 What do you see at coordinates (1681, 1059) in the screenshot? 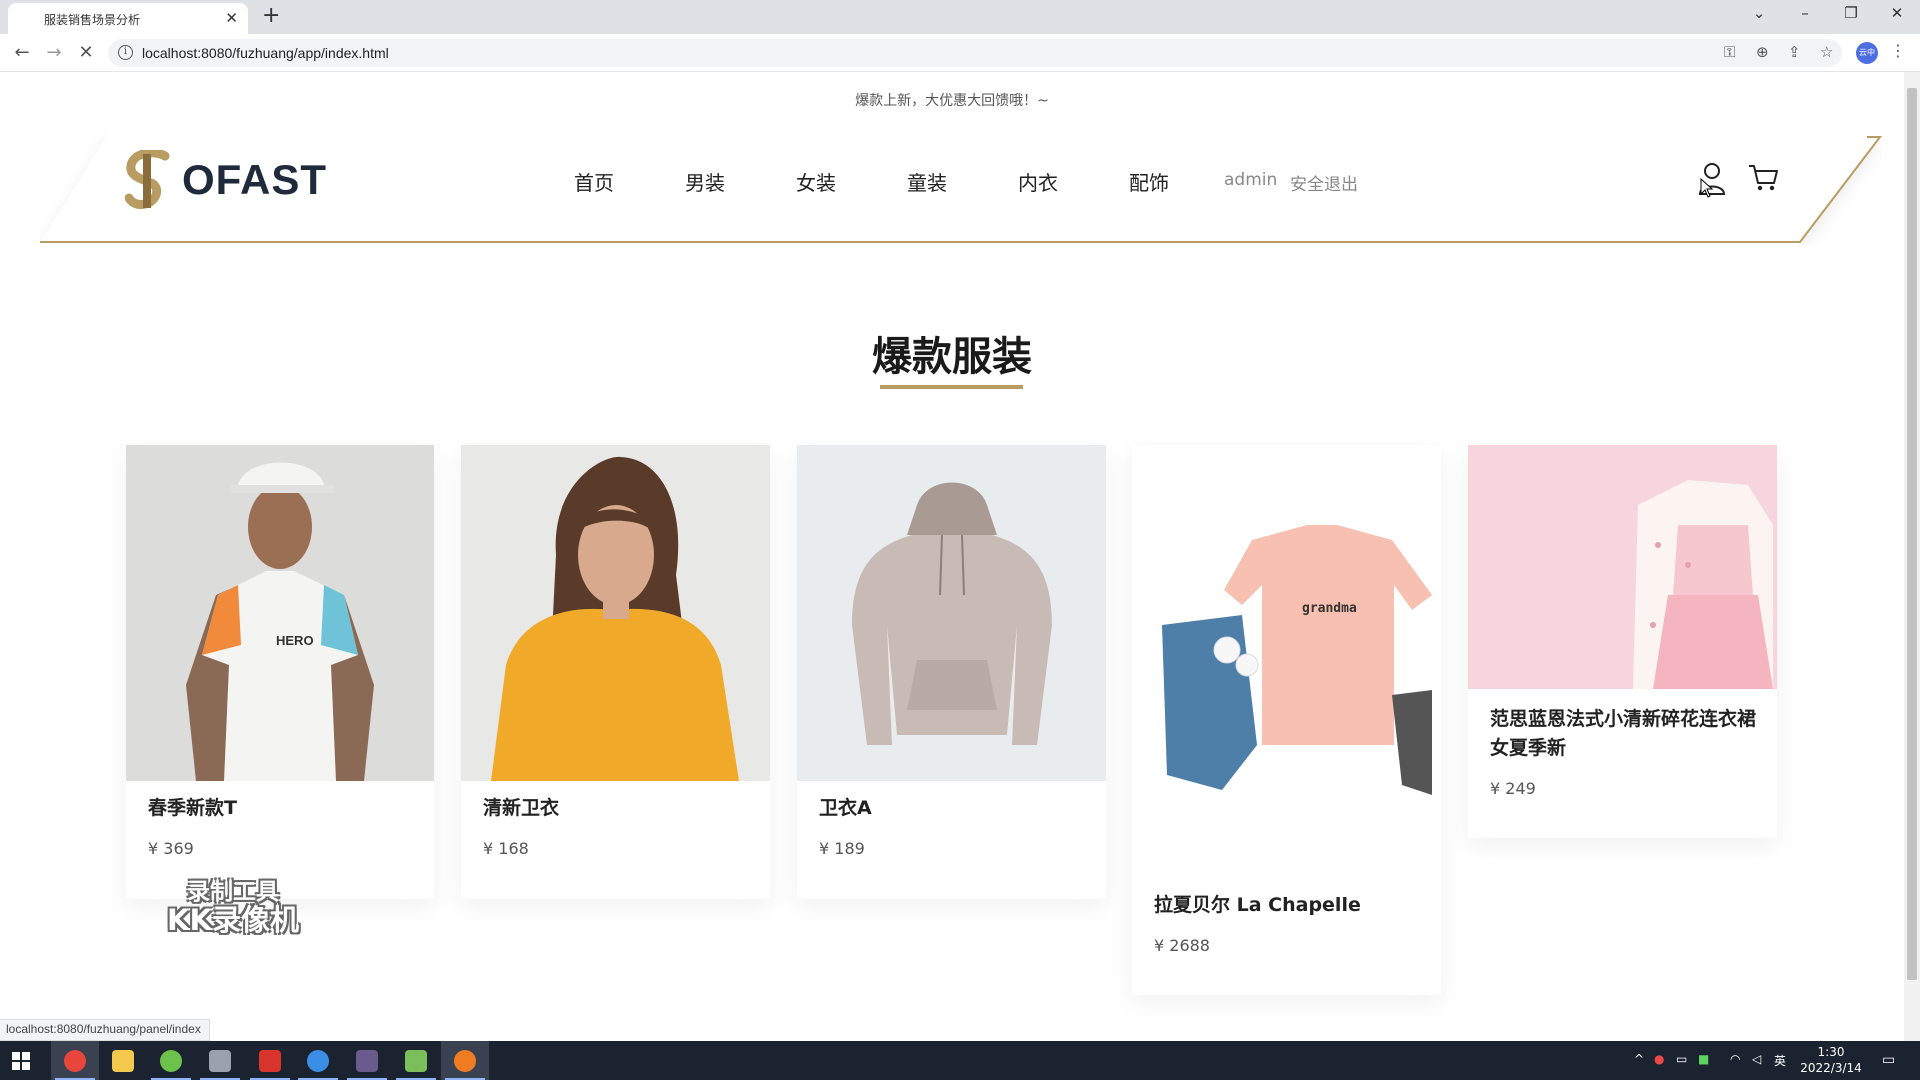
I see `tray-network-icon: ▭` at bounding box center [1681, 1059].